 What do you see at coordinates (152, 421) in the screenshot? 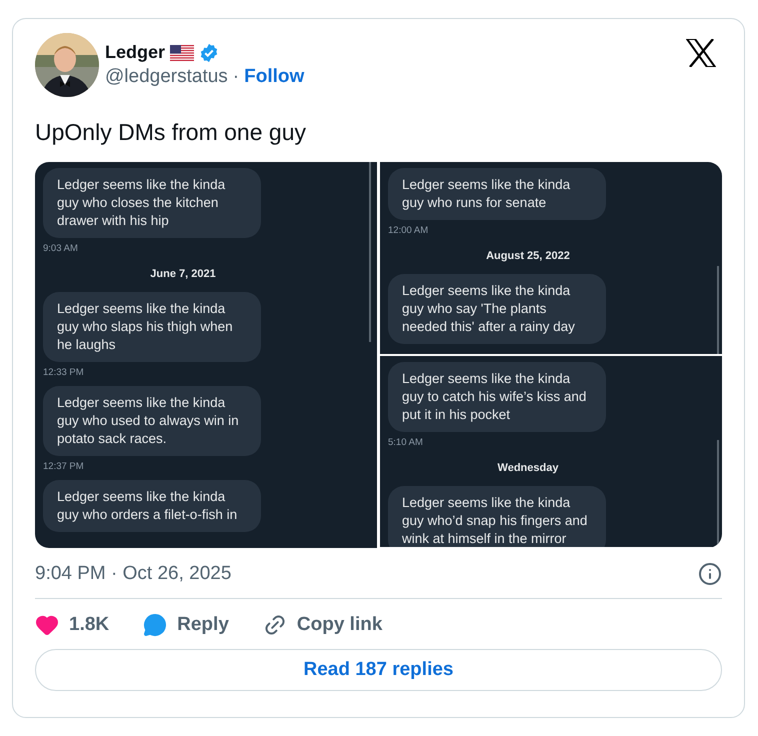
I see `message-bubble: Ledger seems like the kinda guy who used to always win in potato sack races.` at bounding box center [152, 421].